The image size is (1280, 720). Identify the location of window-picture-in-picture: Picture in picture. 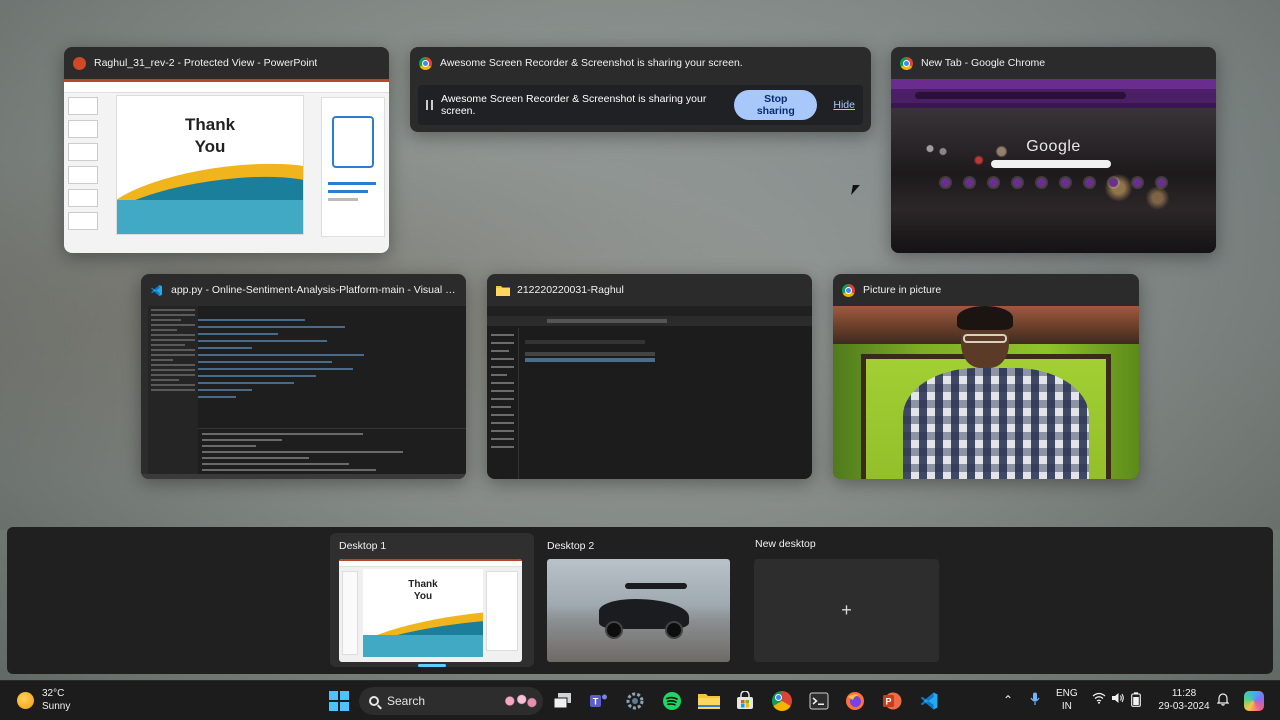
(986, 376).